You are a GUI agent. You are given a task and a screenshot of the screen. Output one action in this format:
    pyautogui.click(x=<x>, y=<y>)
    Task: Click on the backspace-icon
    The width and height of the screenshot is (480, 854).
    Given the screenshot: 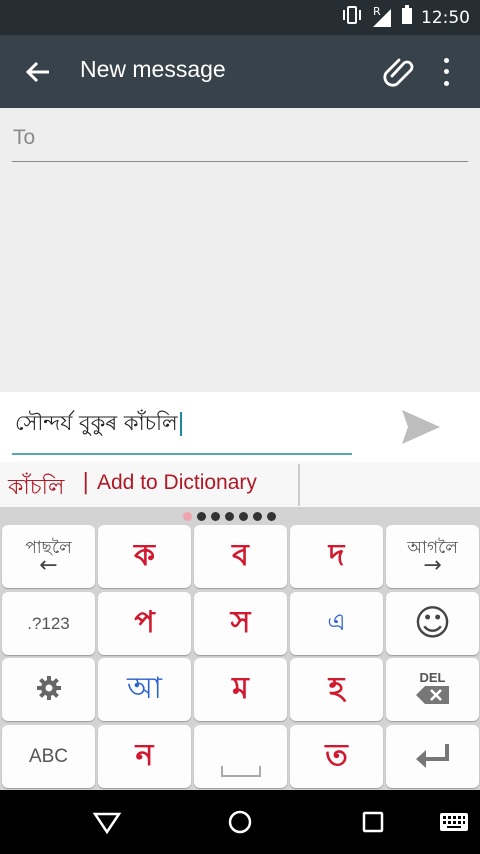 What is the action you would take?
    pyautogui.click(x=432, y=697)
    